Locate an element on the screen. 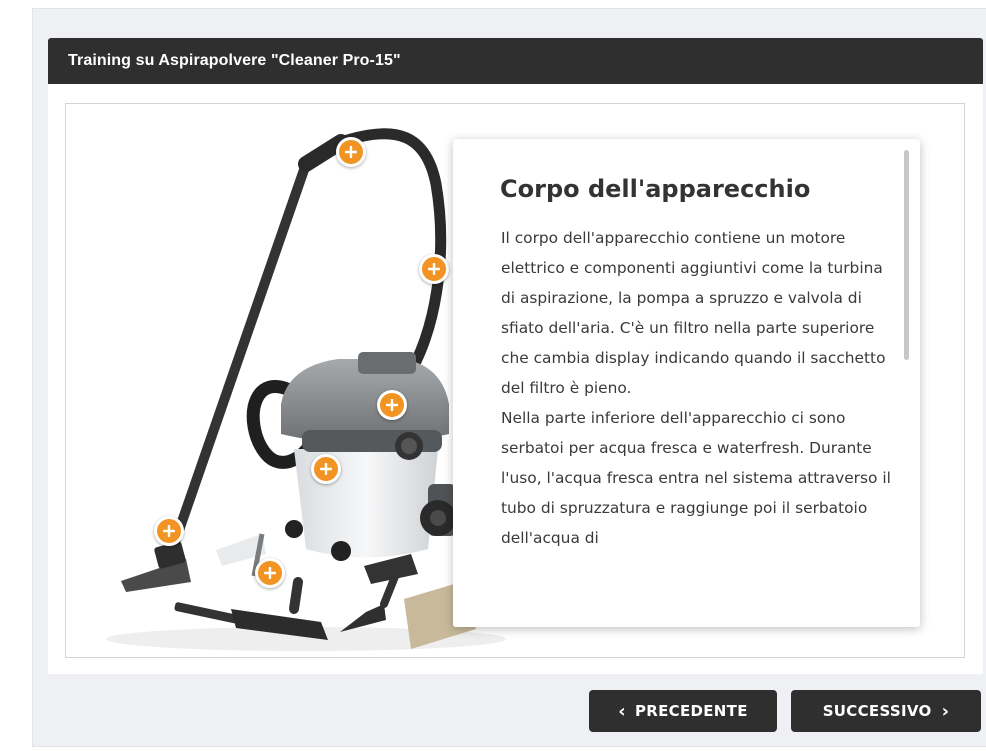  hotspot-handle is located at coordinates (351, 152).